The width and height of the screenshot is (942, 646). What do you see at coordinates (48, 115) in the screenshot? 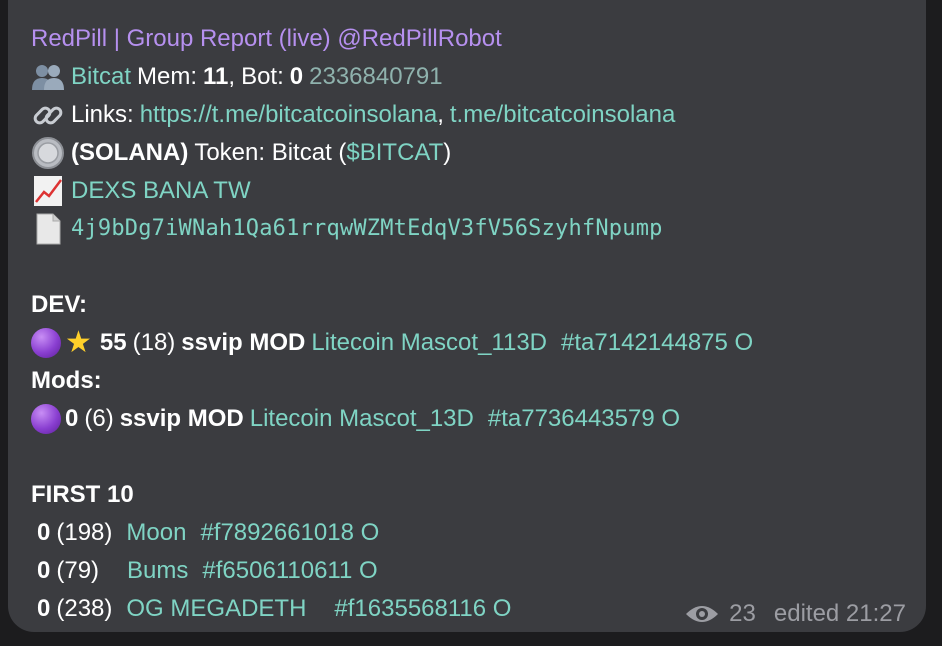
I see `link-icon` at bounding box center [48, 115].